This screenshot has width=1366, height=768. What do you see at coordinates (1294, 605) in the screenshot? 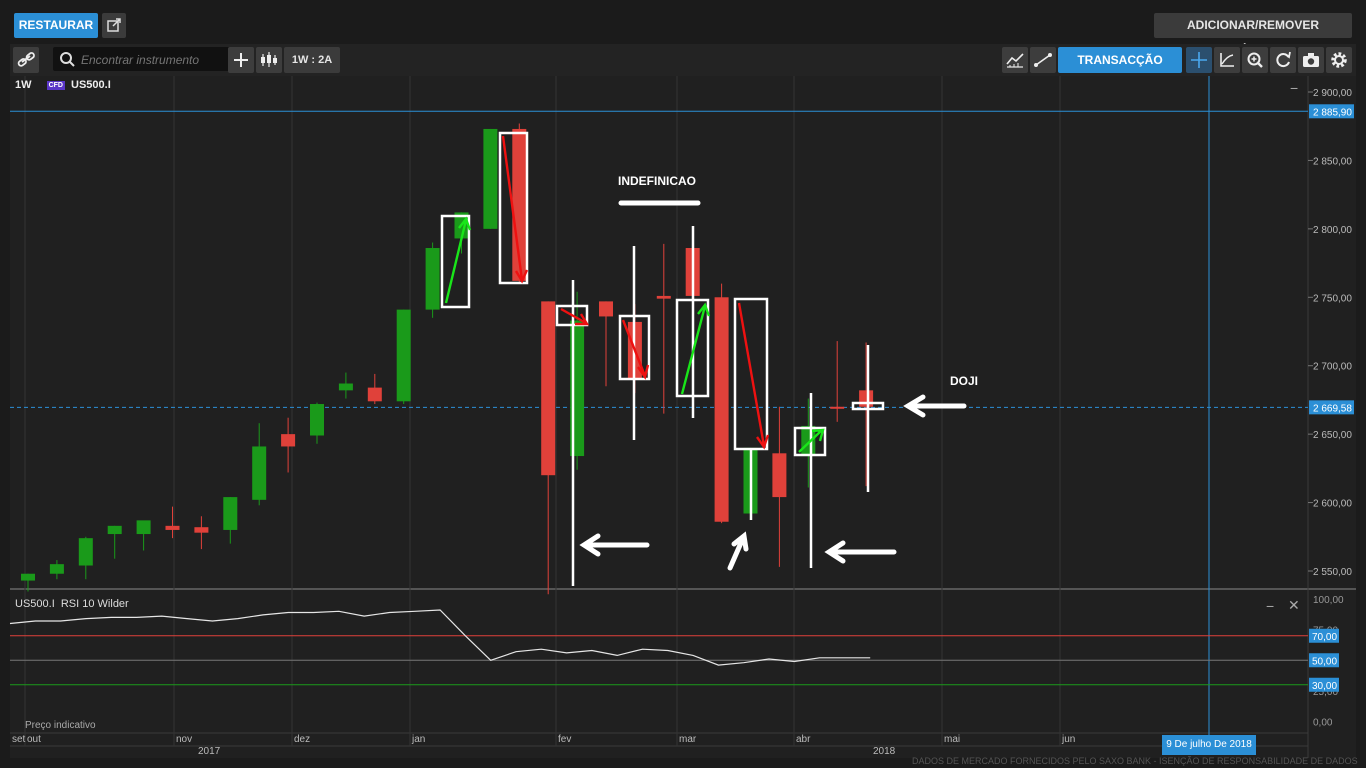
I see `rsi-close-button: ✕` at bounding box center [1294, 605].